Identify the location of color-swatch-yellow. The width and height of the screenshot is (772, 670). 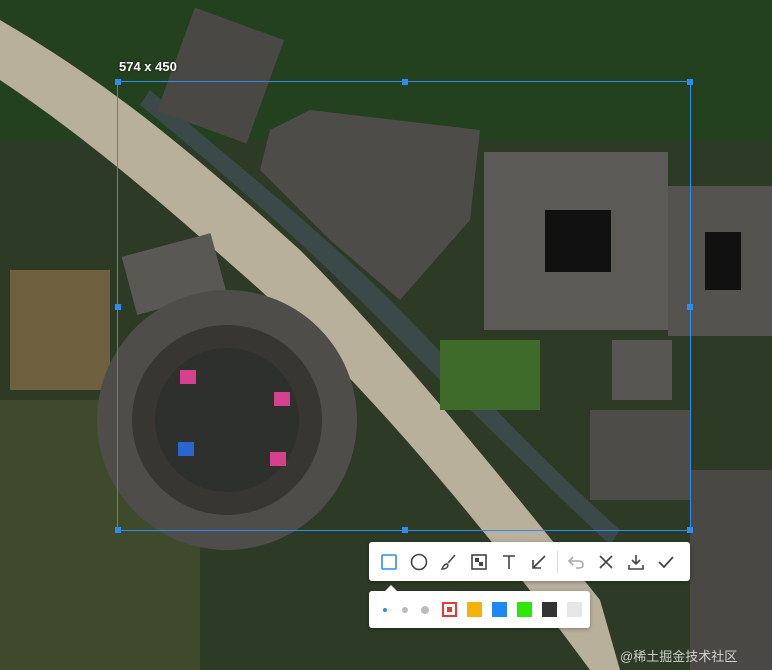
(474, 609).